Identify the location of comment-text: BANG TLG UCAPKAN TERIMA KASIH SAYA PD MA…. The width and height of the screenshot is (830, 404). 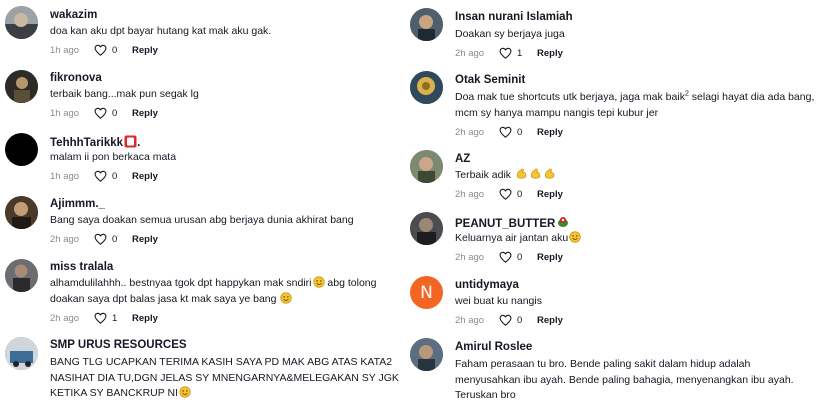
(221, 362).